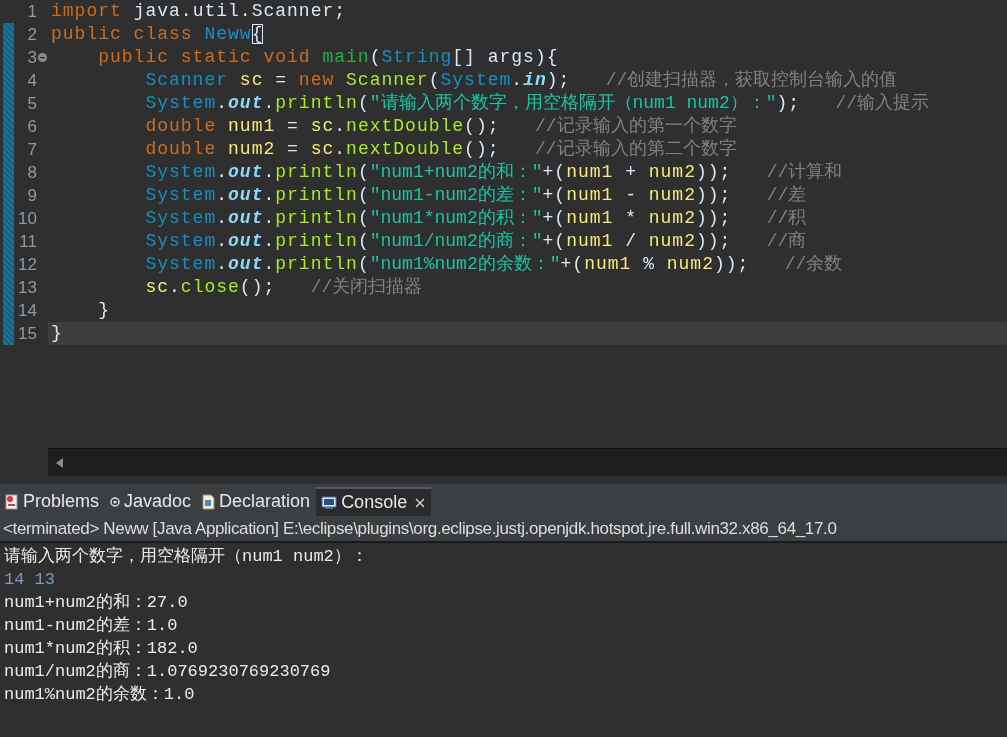 The height and width of the screenshot is (737, 1007). Describe the element at coordinates (27, 219) in the screenshot. I see `line-number: 10` at that location.